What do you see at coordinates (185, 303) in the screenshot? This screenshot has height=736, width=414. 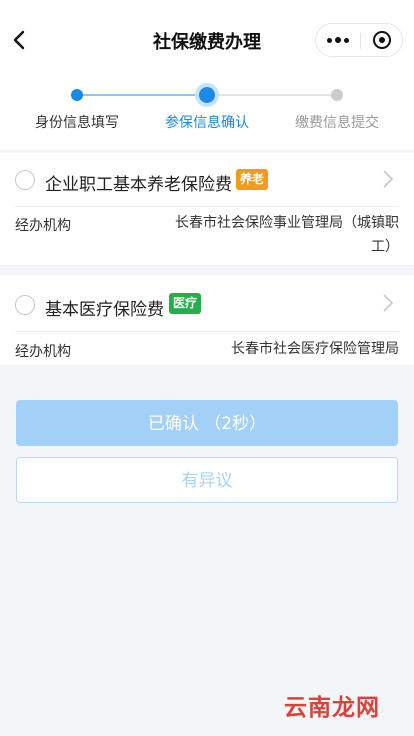 I see `tag-medical-badge: 医疗` at bounding box center [185, 303].